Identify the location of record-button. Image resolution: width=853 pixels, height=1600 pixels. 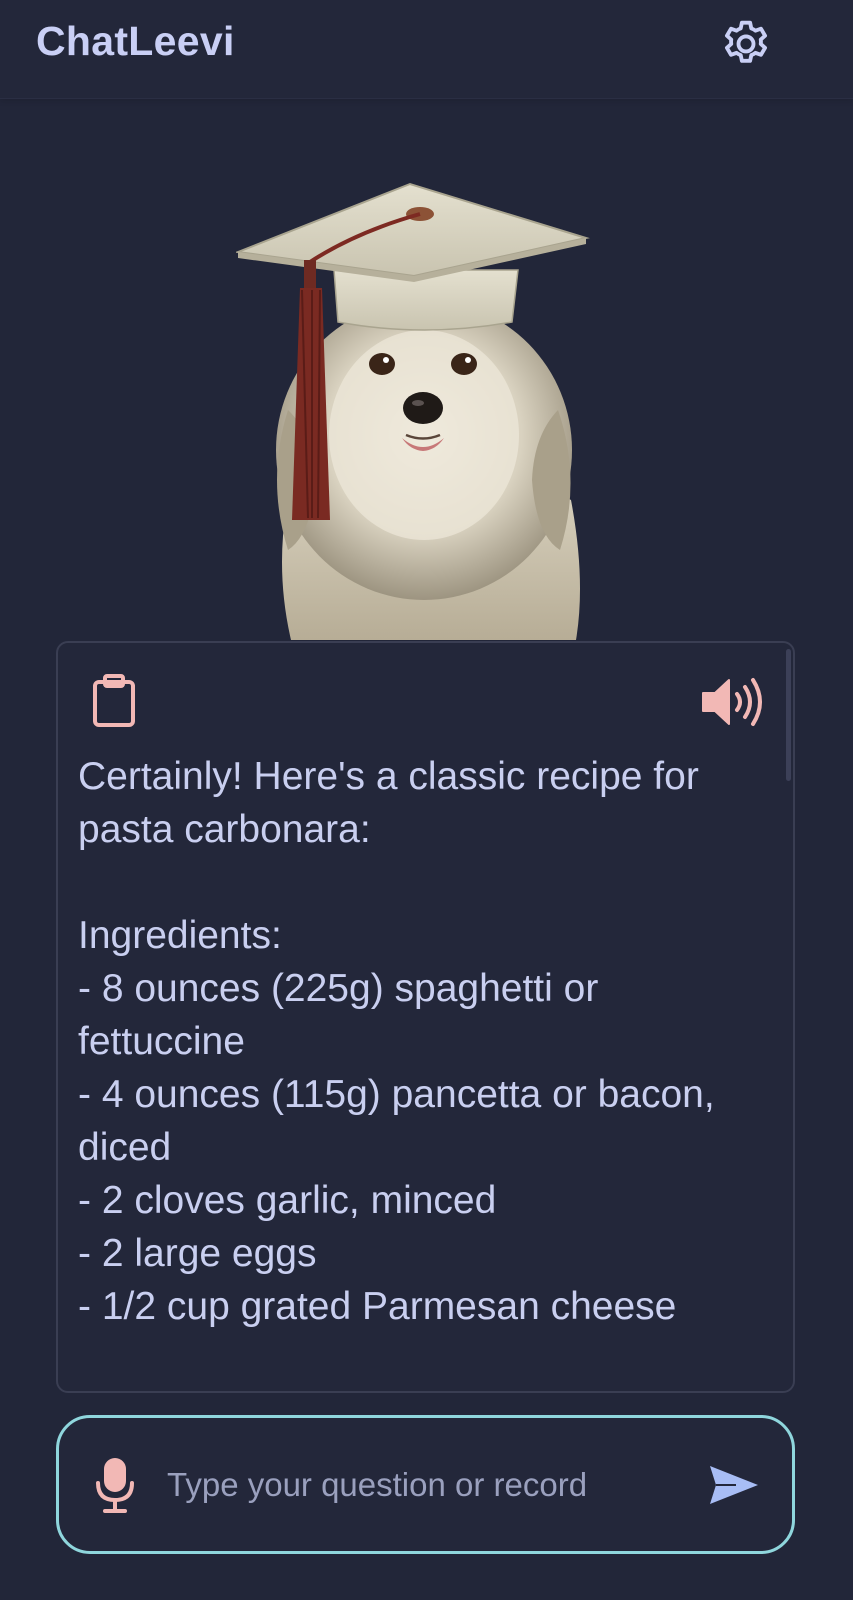
(115, 1485).